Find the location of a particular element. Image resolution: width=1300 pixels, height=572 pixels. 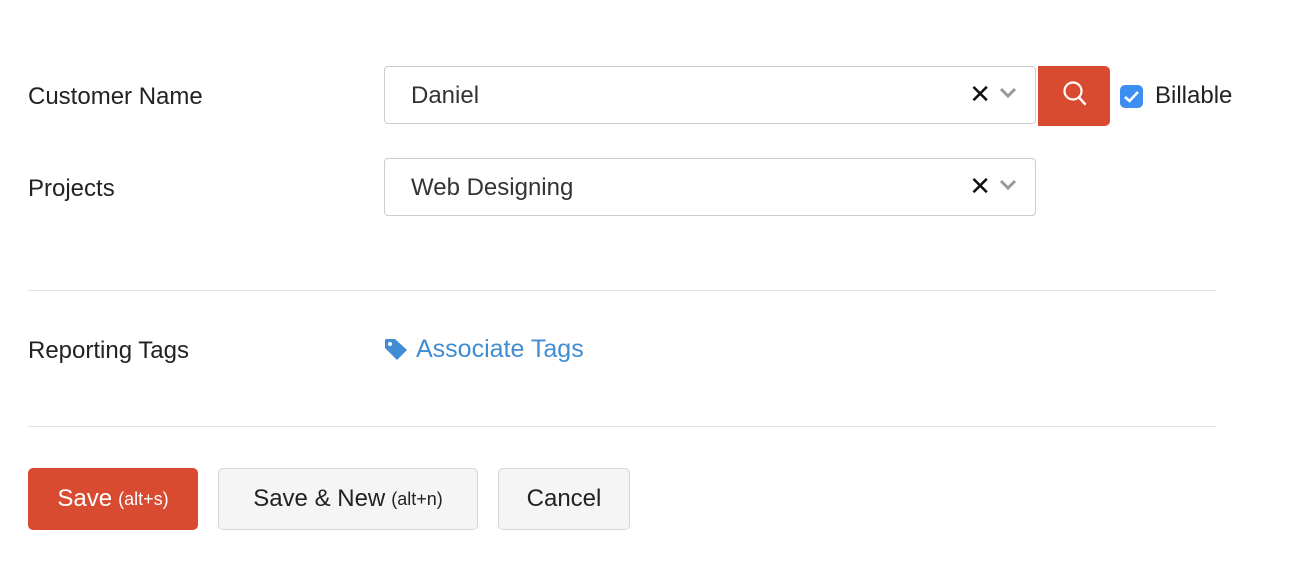

save-and-new-button: Save & New (alt+n) is located at coordinates (348, 499).